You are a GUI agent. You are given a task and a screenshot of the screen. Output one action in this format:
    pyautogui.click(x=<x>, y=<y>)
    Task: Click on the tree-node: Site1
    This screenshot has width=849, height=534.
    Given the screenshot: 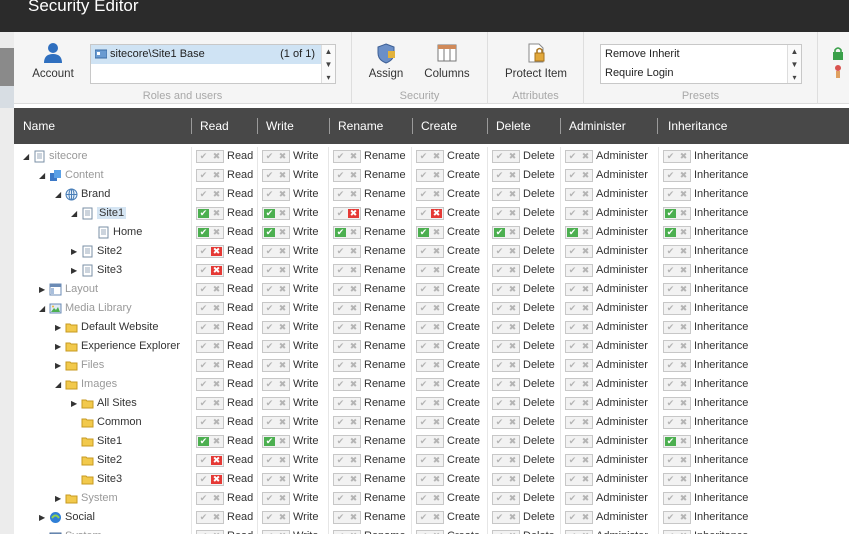 What is the action you would take?
    pyautogui.click(x=96, y=441)
    